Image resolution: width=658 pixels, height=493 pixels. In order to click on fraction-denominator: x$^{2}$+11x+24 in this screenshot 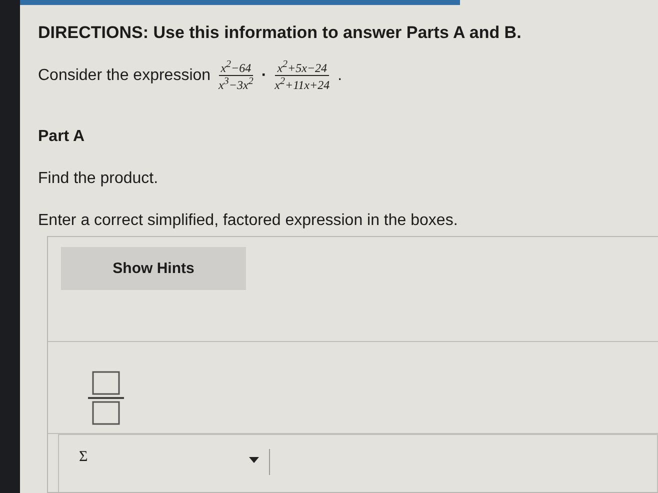, I will do `click(302, 84)`.